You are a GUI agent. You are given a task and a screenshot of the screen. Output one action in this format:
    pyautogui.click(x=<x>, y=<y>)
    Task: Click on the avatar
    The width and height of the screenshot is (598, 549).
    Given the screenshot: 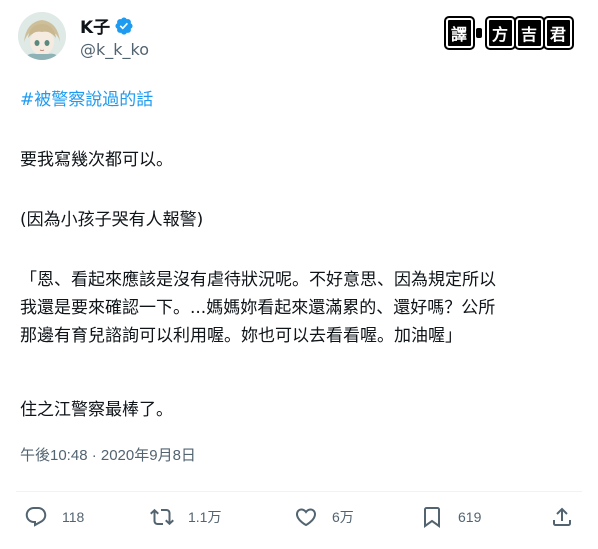 What is the action you would take?
    pyautogui.click(x=42, y=36)
    